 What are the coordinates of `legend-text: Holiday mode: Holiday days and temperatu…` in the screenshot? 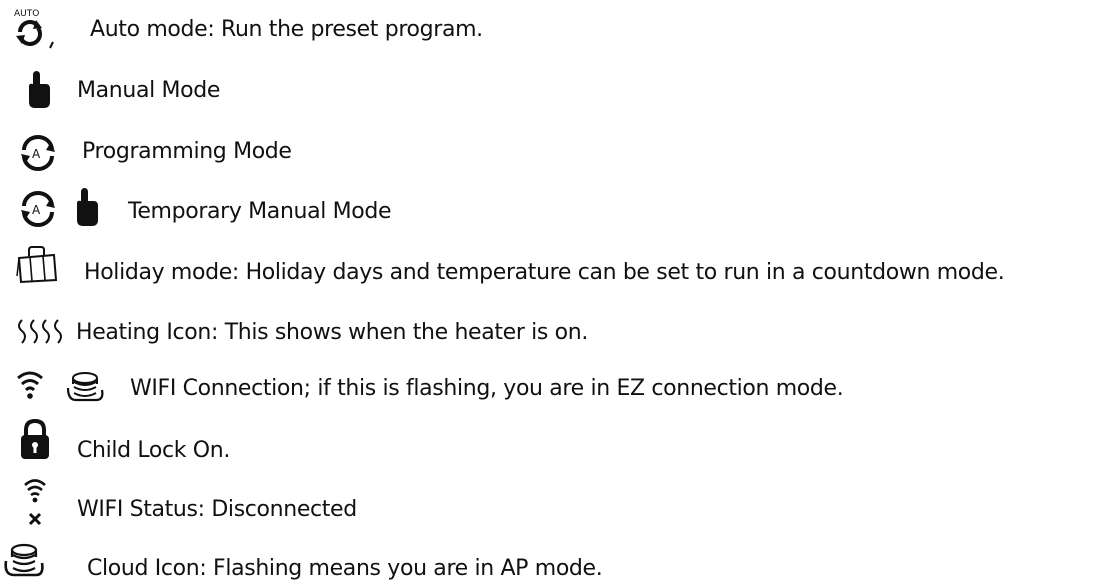 It's located at (544, 272).